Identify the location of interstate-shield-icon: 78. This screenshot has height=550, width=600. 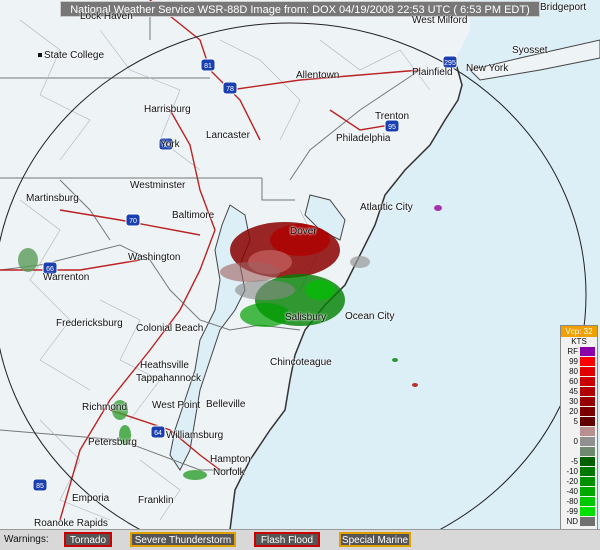
(230, 88).